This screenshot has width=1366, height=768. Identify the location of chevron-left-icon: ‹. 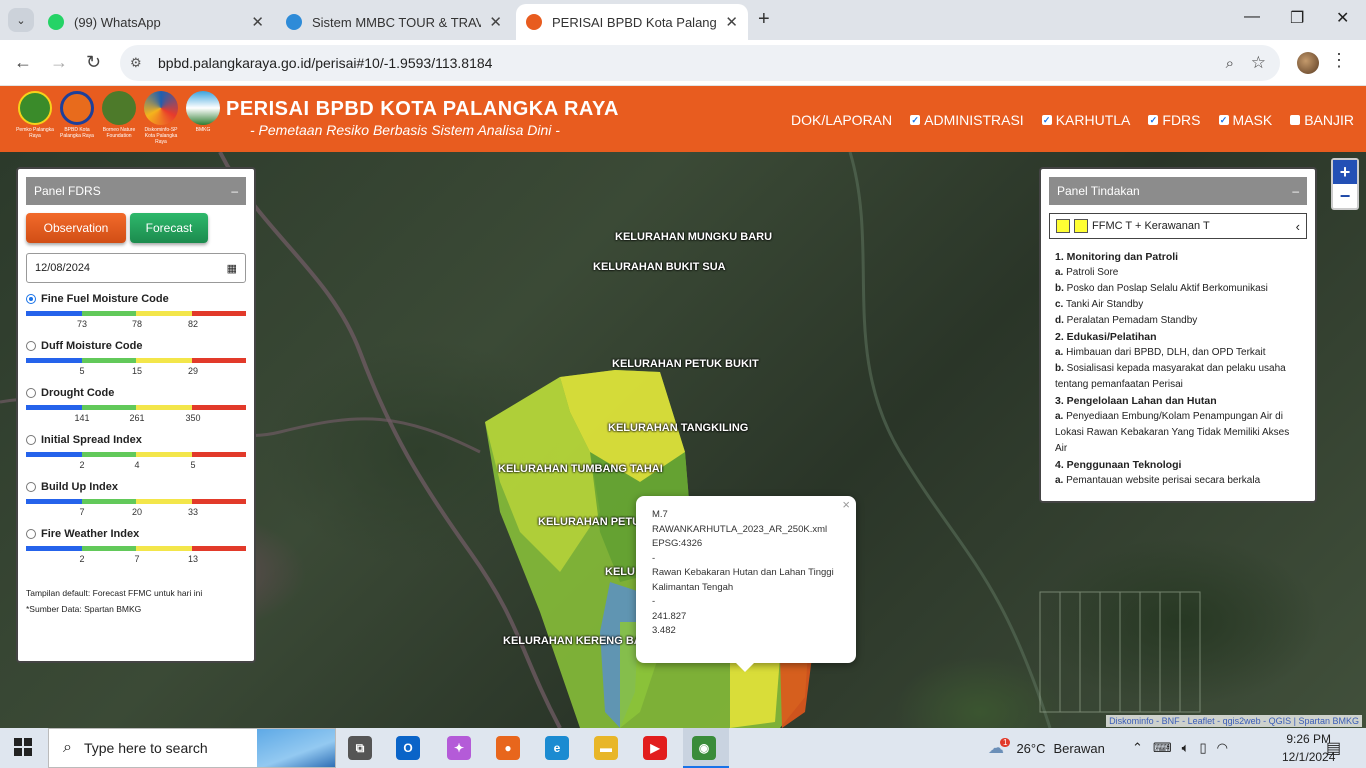
(1298, 226).